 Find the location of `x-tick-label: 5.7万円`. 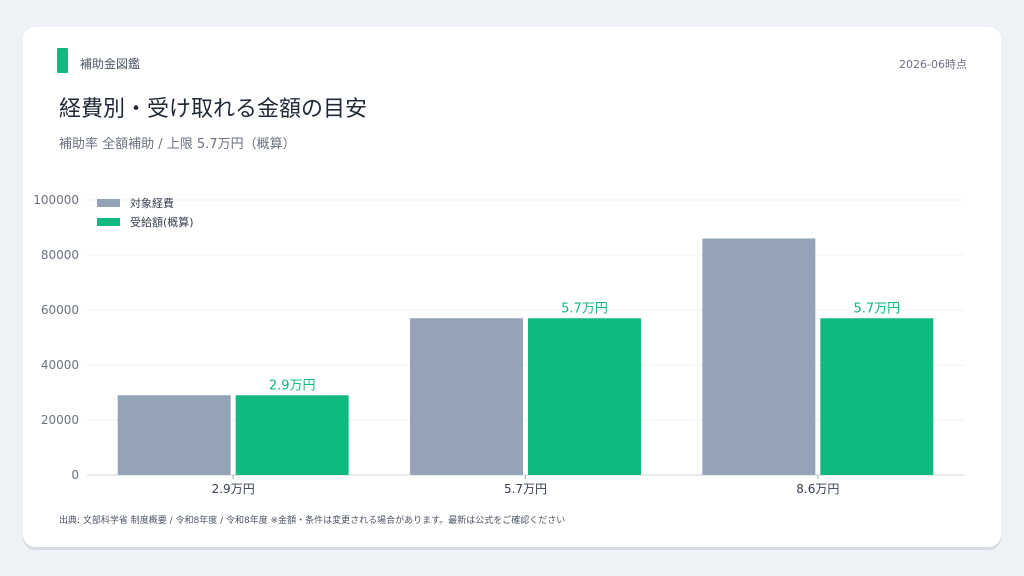

x-tick-label: 5.7万円 is located at coordinates (525, 489).